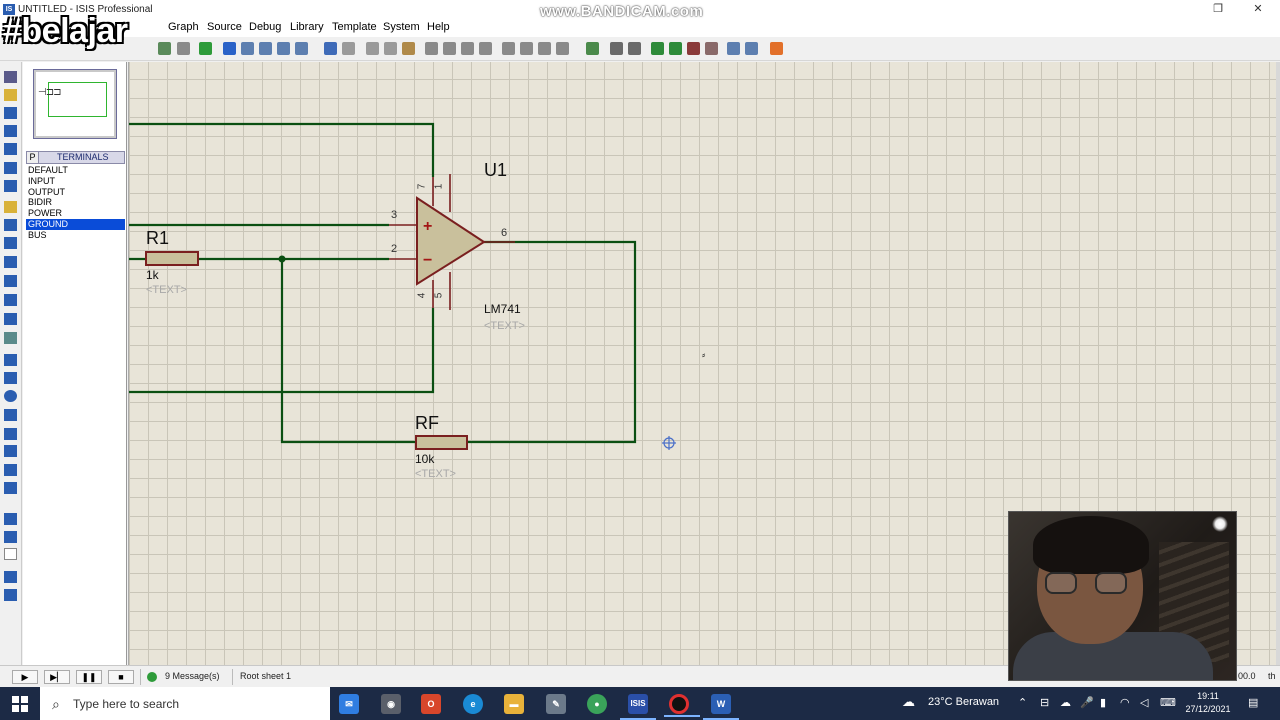  Describe the element at coordinates (721, 707) in the screenshot. I see `word-icon: W` at that location.